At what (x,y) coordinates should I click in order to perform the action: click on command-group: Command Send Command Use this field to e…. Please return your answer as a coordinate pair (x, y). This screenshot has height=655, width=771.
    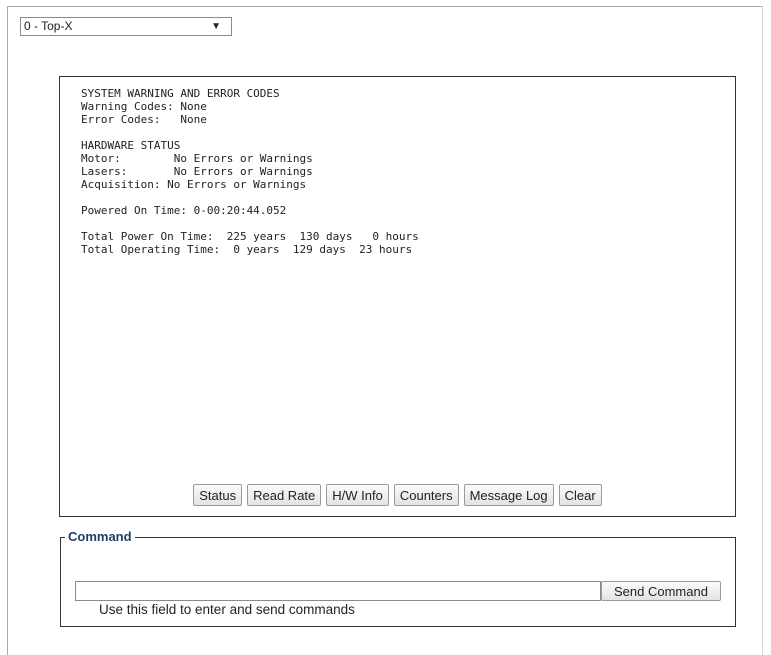
    Looking at the image, I should click on (398, 578).